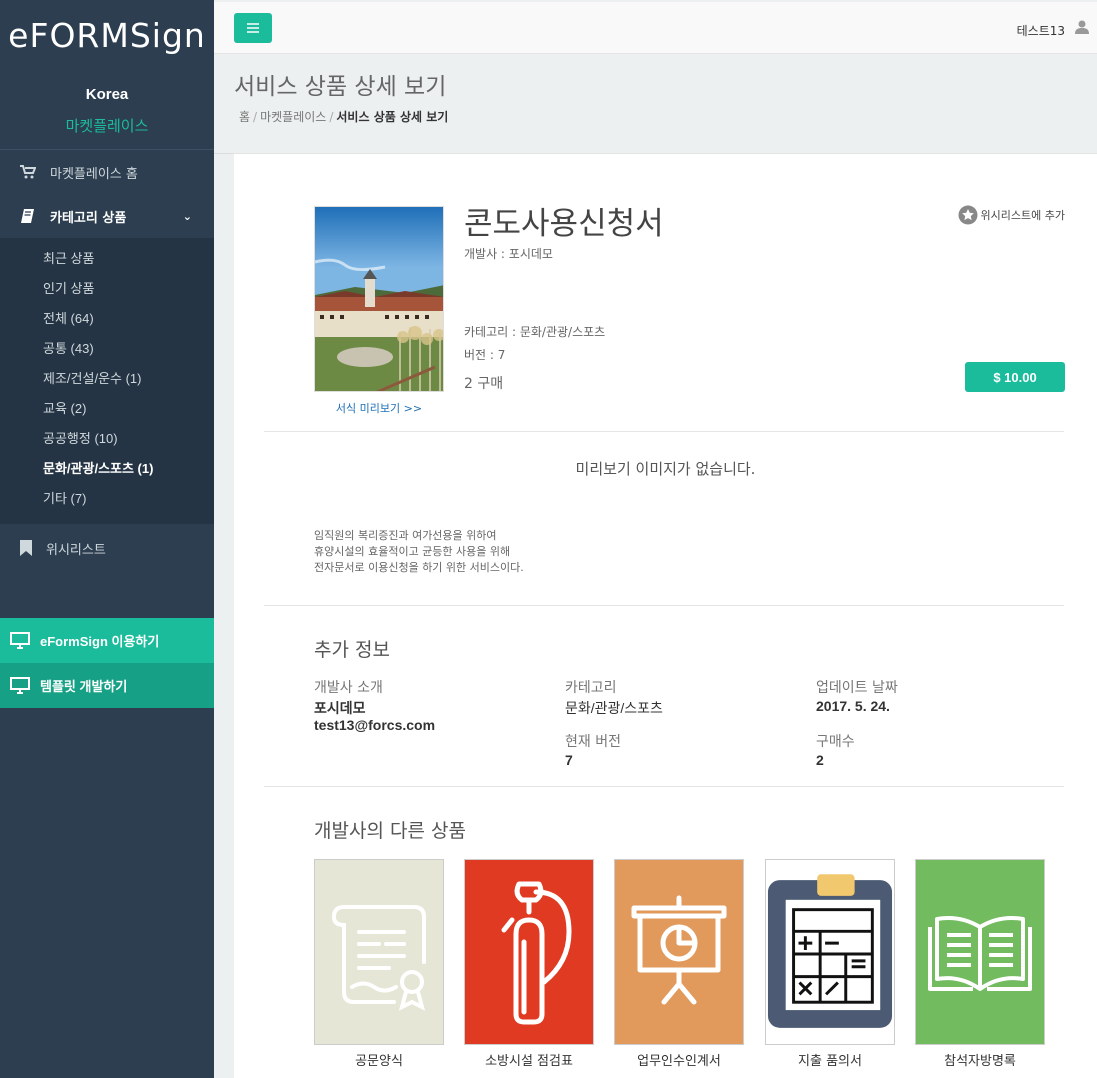 Image resolution: width=1097 pixels, height=1078 pixels. Describe the element at coordinates (853, 706) in the screenshot. I see `updated-date-value: 2017. 5. 24.` at that location.